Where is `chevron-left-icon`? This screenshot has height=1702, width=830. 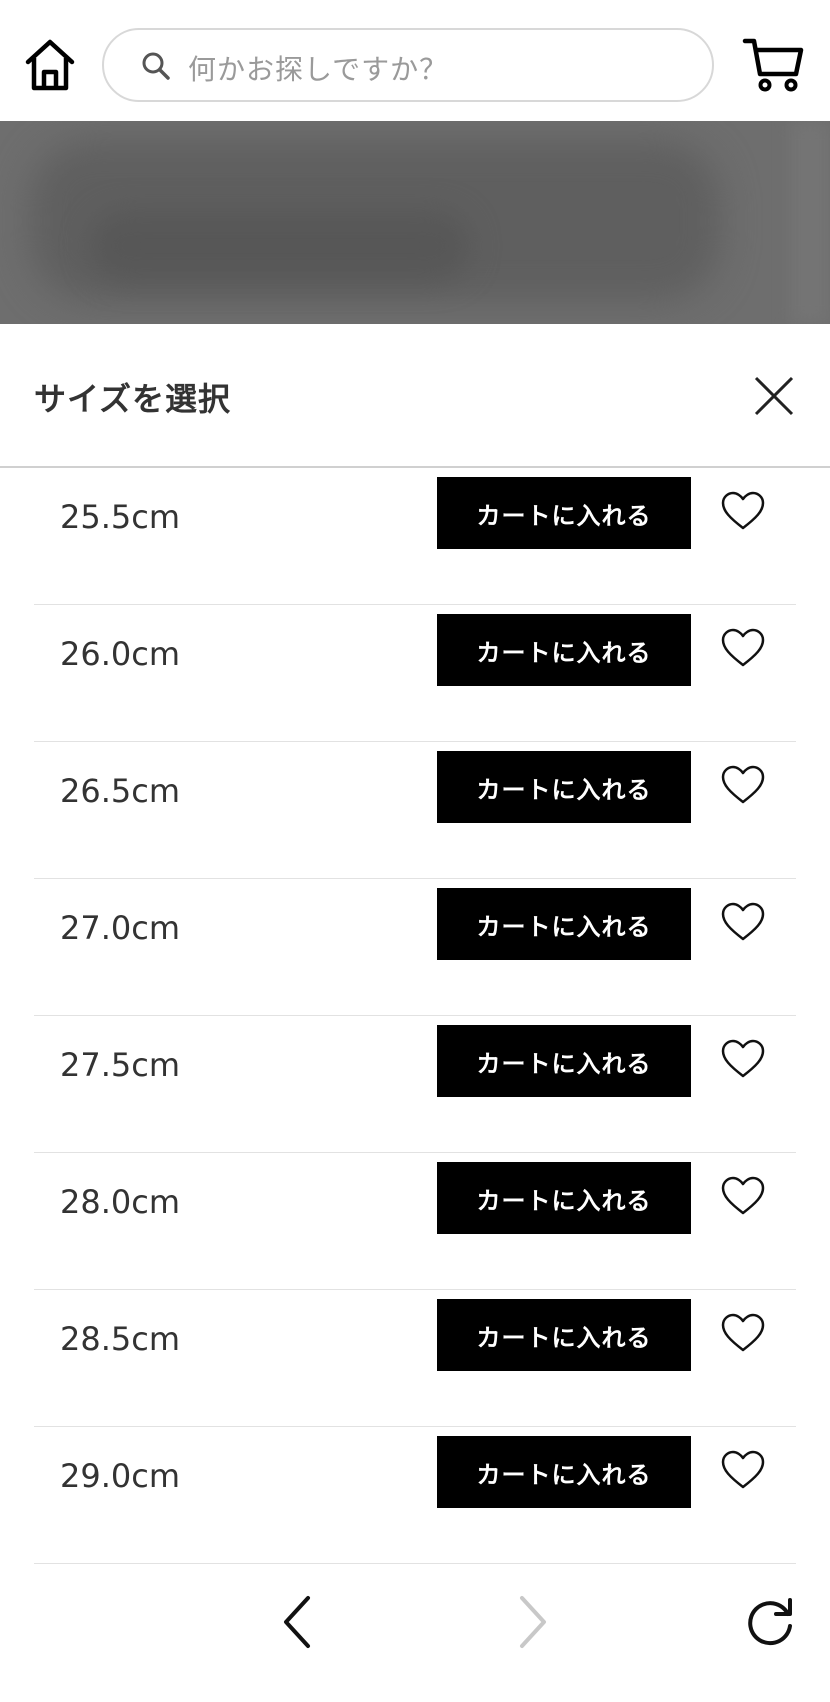 chevron-left-icon is located at coordinates (298, 1622).